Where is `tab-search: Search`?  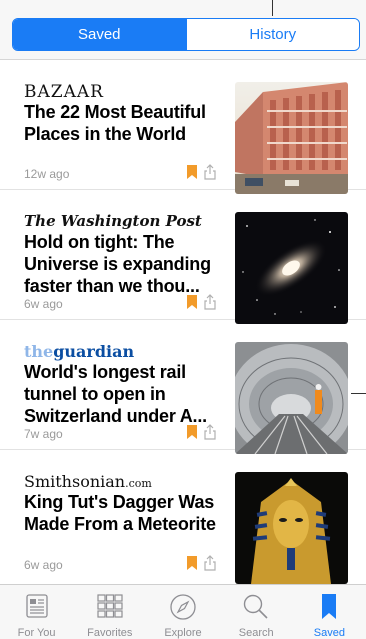
tab-search: Search is located at coordinates (256, 612).